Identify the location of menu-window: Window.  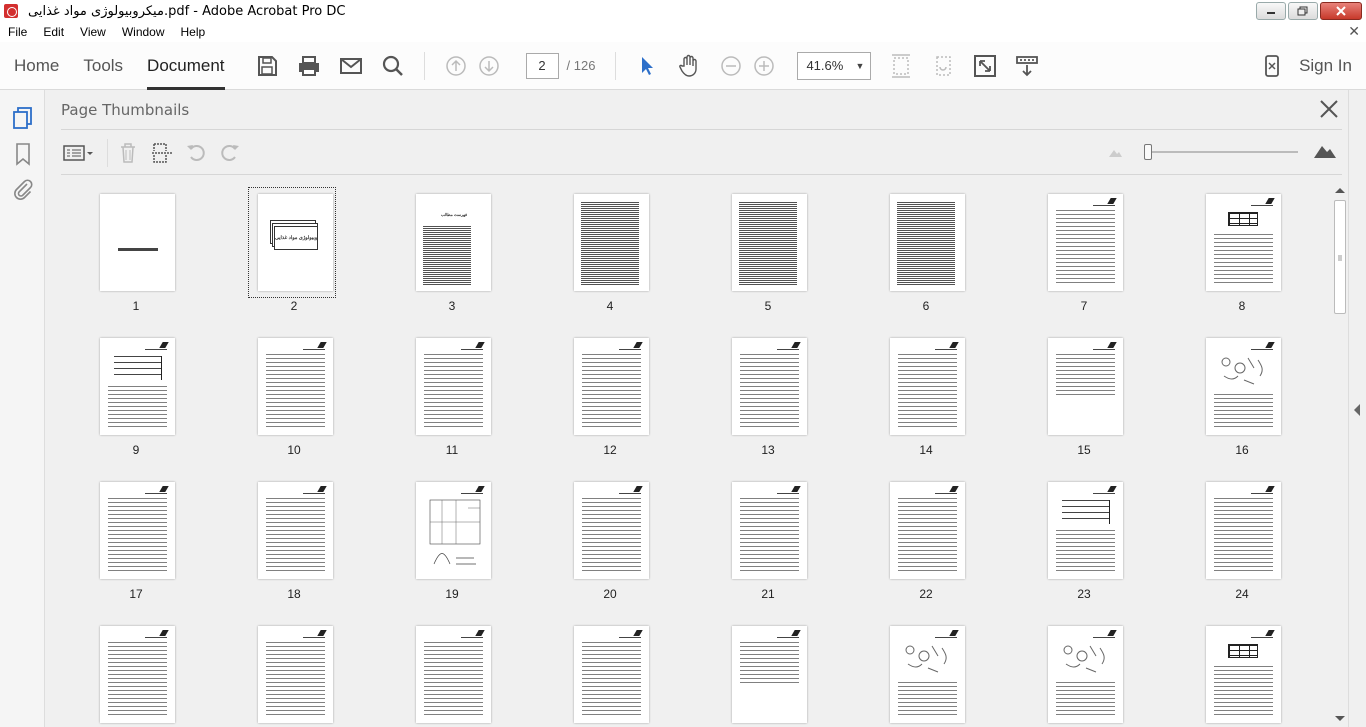
(143, 32).